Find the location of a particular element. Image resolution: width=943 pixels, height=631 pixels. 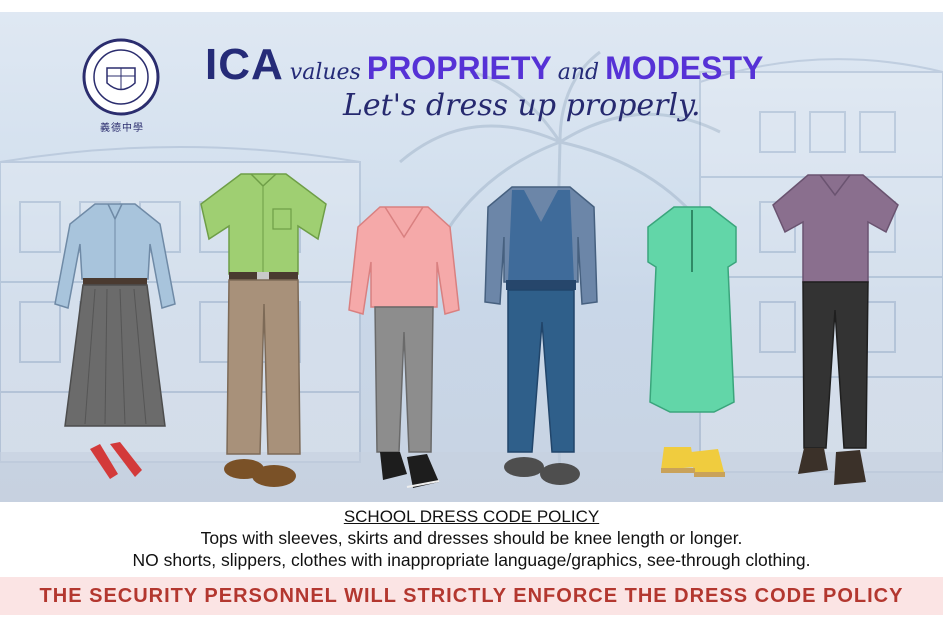

outfit-shirt-khakis is located at coordinates (263, 330).